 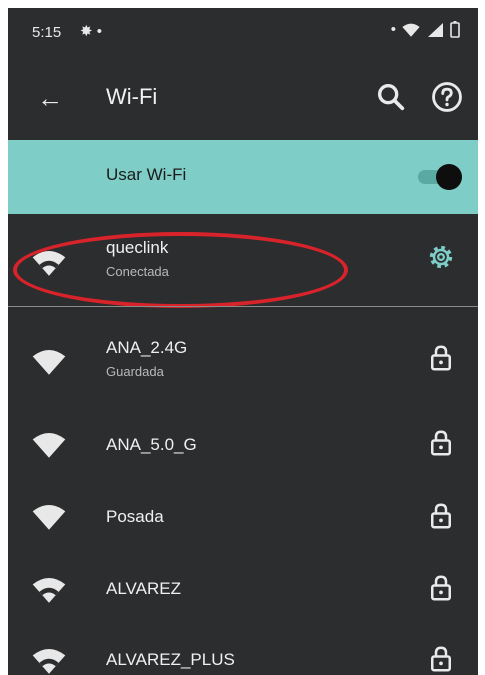 What do you see at coordinates (425, 29) in the screenshot?
I see `status-right-icons: •` at bounding box center [425, 29].